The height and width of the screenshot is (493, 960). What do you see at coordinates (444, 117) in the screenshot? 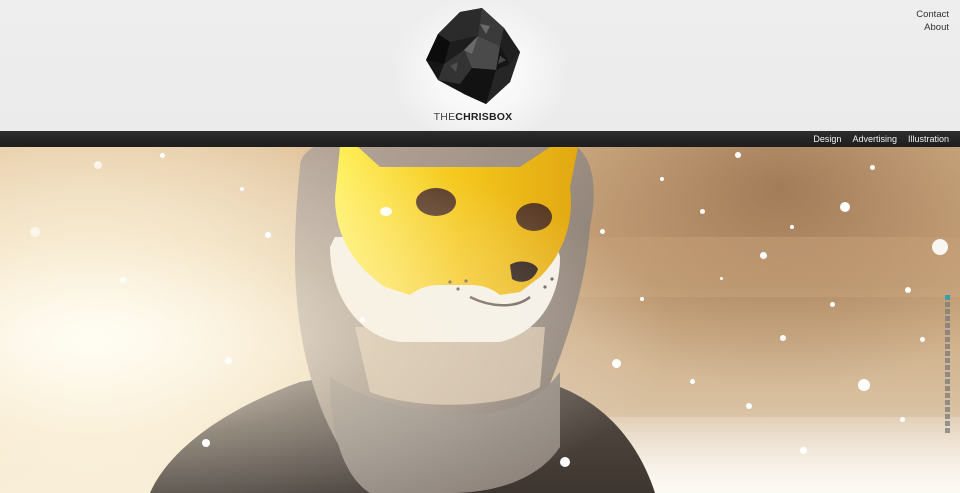
I see `brand-name-light: THE` at bounding box center [444, 117].